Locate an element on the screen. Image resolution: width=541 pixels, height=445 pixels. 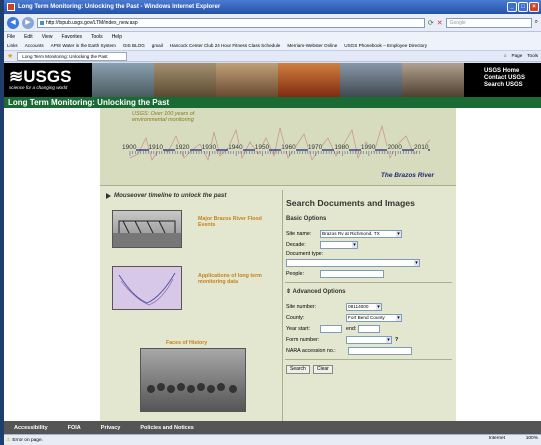
timeline-year-label: 1930 is located at coordinates (209, 147).